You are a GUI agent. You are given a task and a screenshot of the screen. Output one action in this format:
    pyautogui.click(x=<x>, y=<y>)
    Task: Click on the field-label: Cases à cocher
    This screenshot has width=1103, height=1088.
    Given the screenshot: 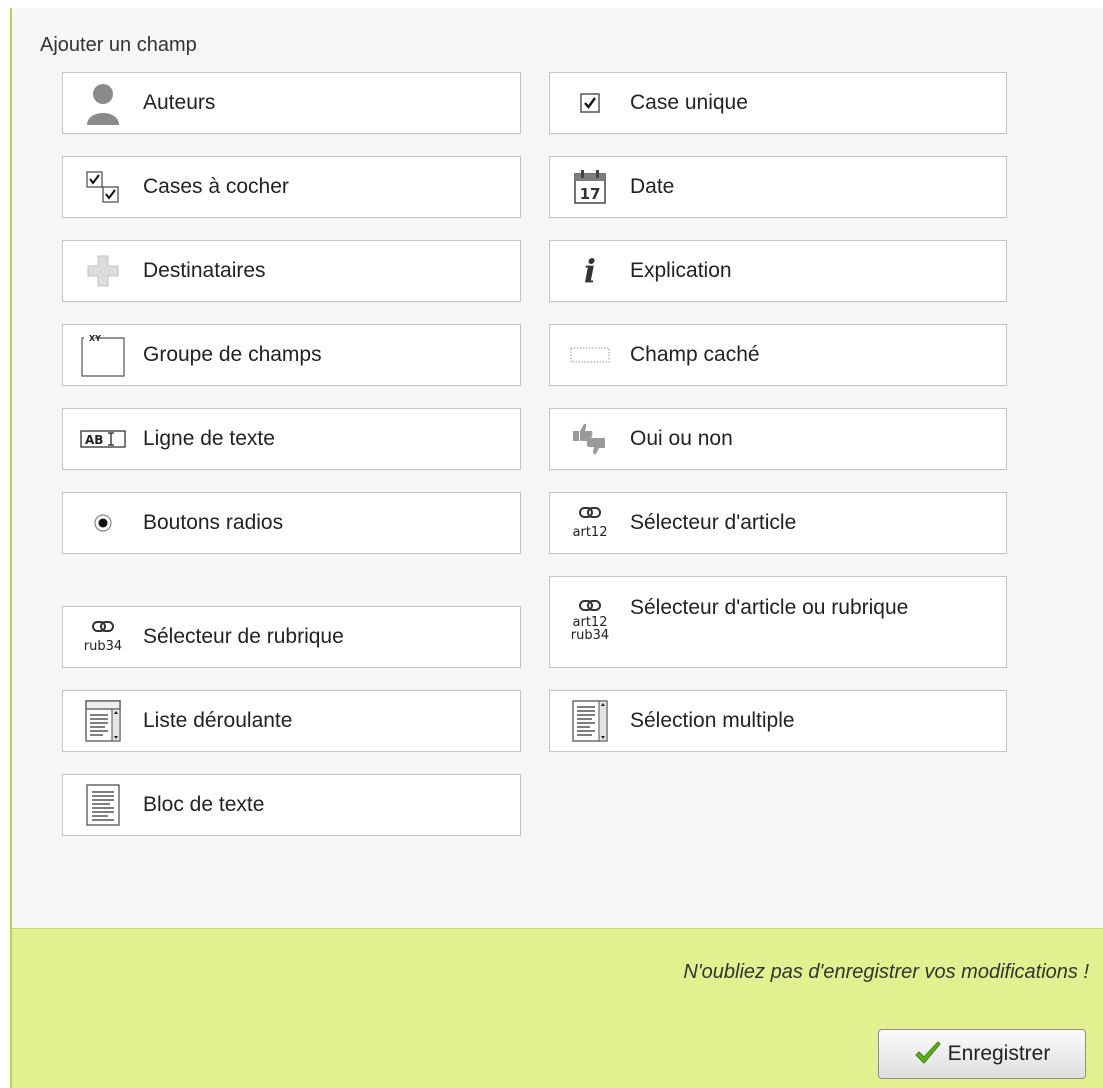 What is the action you would take?
    pyautogui.click(x=216, y=186)
    